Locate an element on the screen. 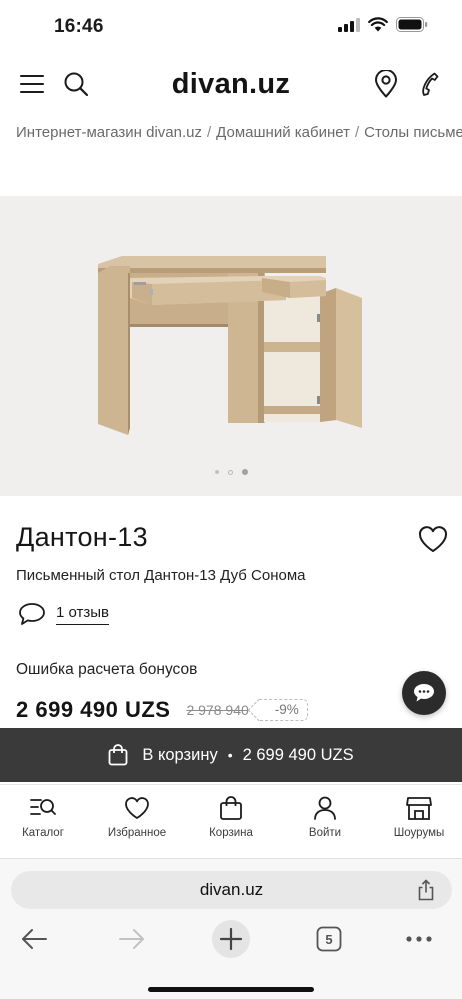  tab-catalog: Каталог is located at coordinates (44, 817).